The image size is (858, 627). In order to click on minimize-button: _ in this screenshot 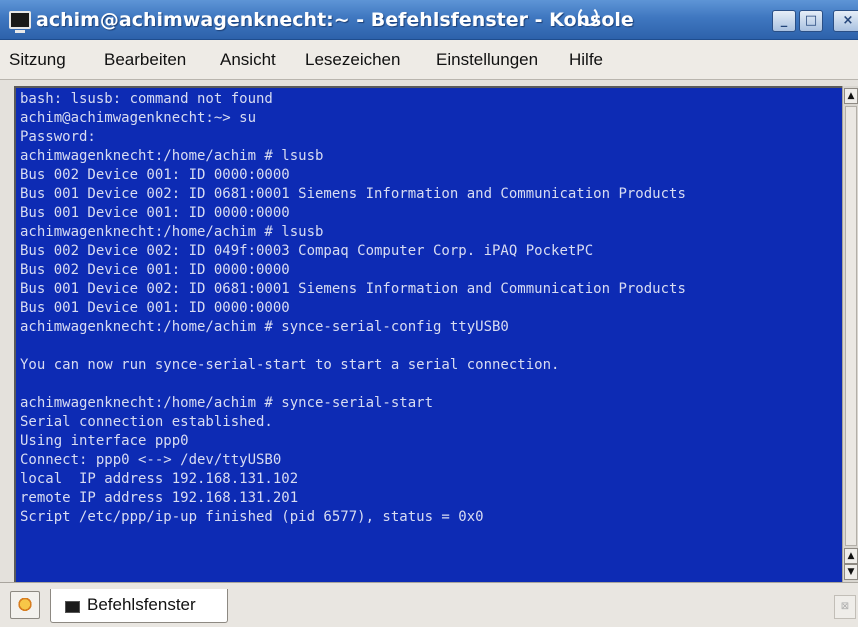, I will do `click(784, 21)`.